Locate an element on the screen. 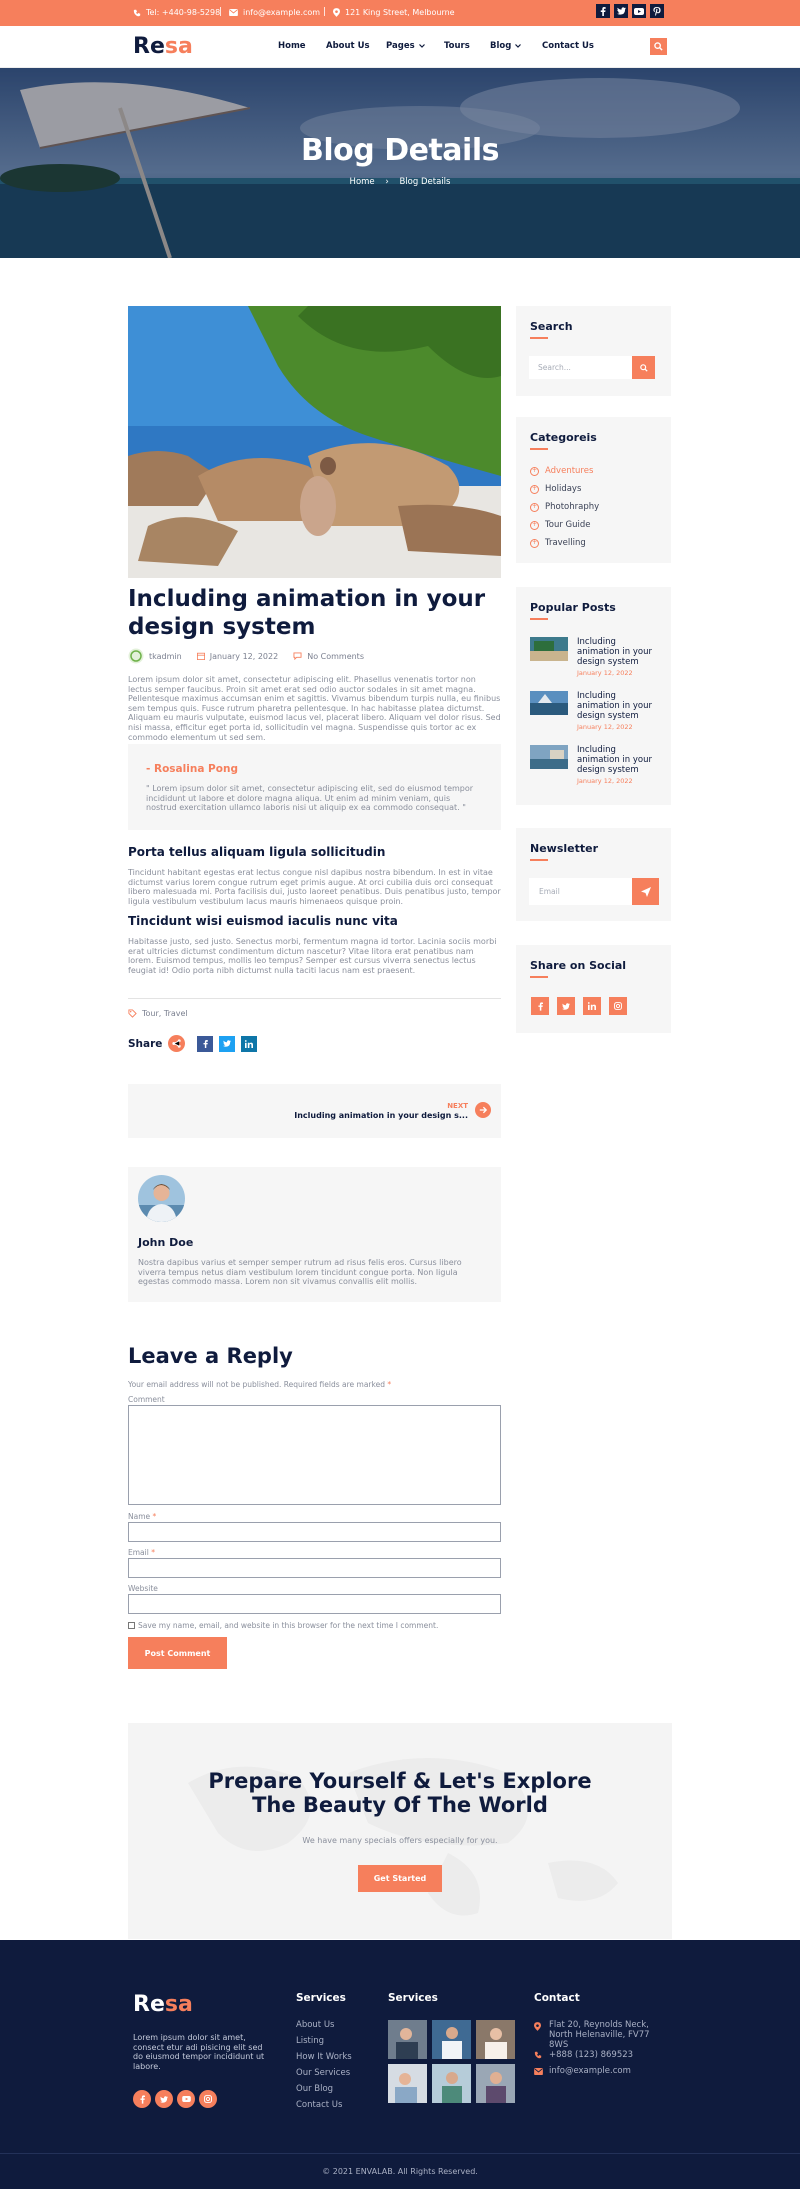  comment-icon is located at coordinates (297, 656).